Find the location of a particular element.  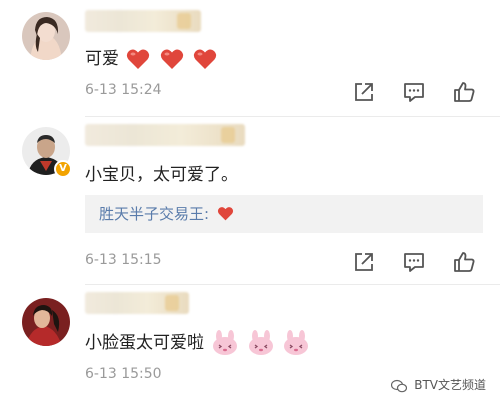

reply-box: 胜天半子交易王: is located at coordinates (284, 214).